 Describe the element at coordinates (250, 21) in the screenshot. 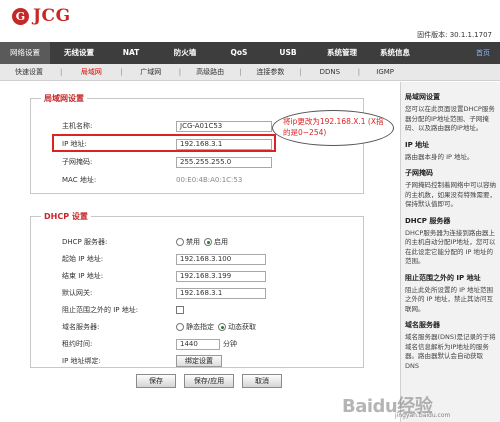

I see `header: G JCG 固件版本: 30.1.1.1707` at that location.